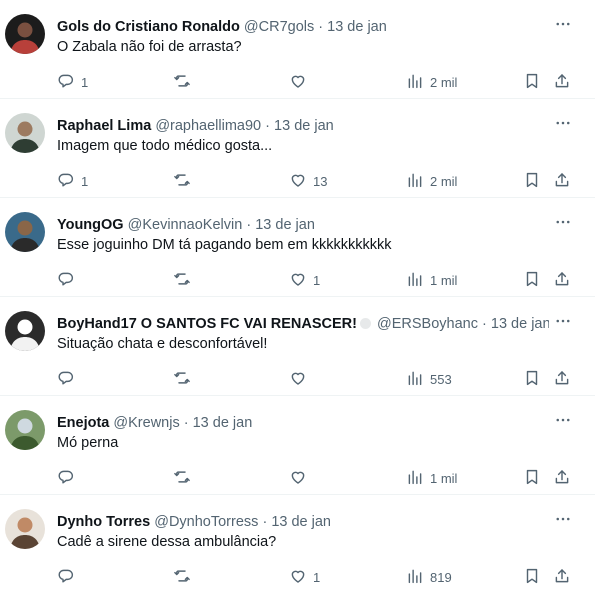 This screenshot has height=591, width=595. Describe the element at coordinates (429, 379) in the screenshot. I see `views-button: 553` at that location.